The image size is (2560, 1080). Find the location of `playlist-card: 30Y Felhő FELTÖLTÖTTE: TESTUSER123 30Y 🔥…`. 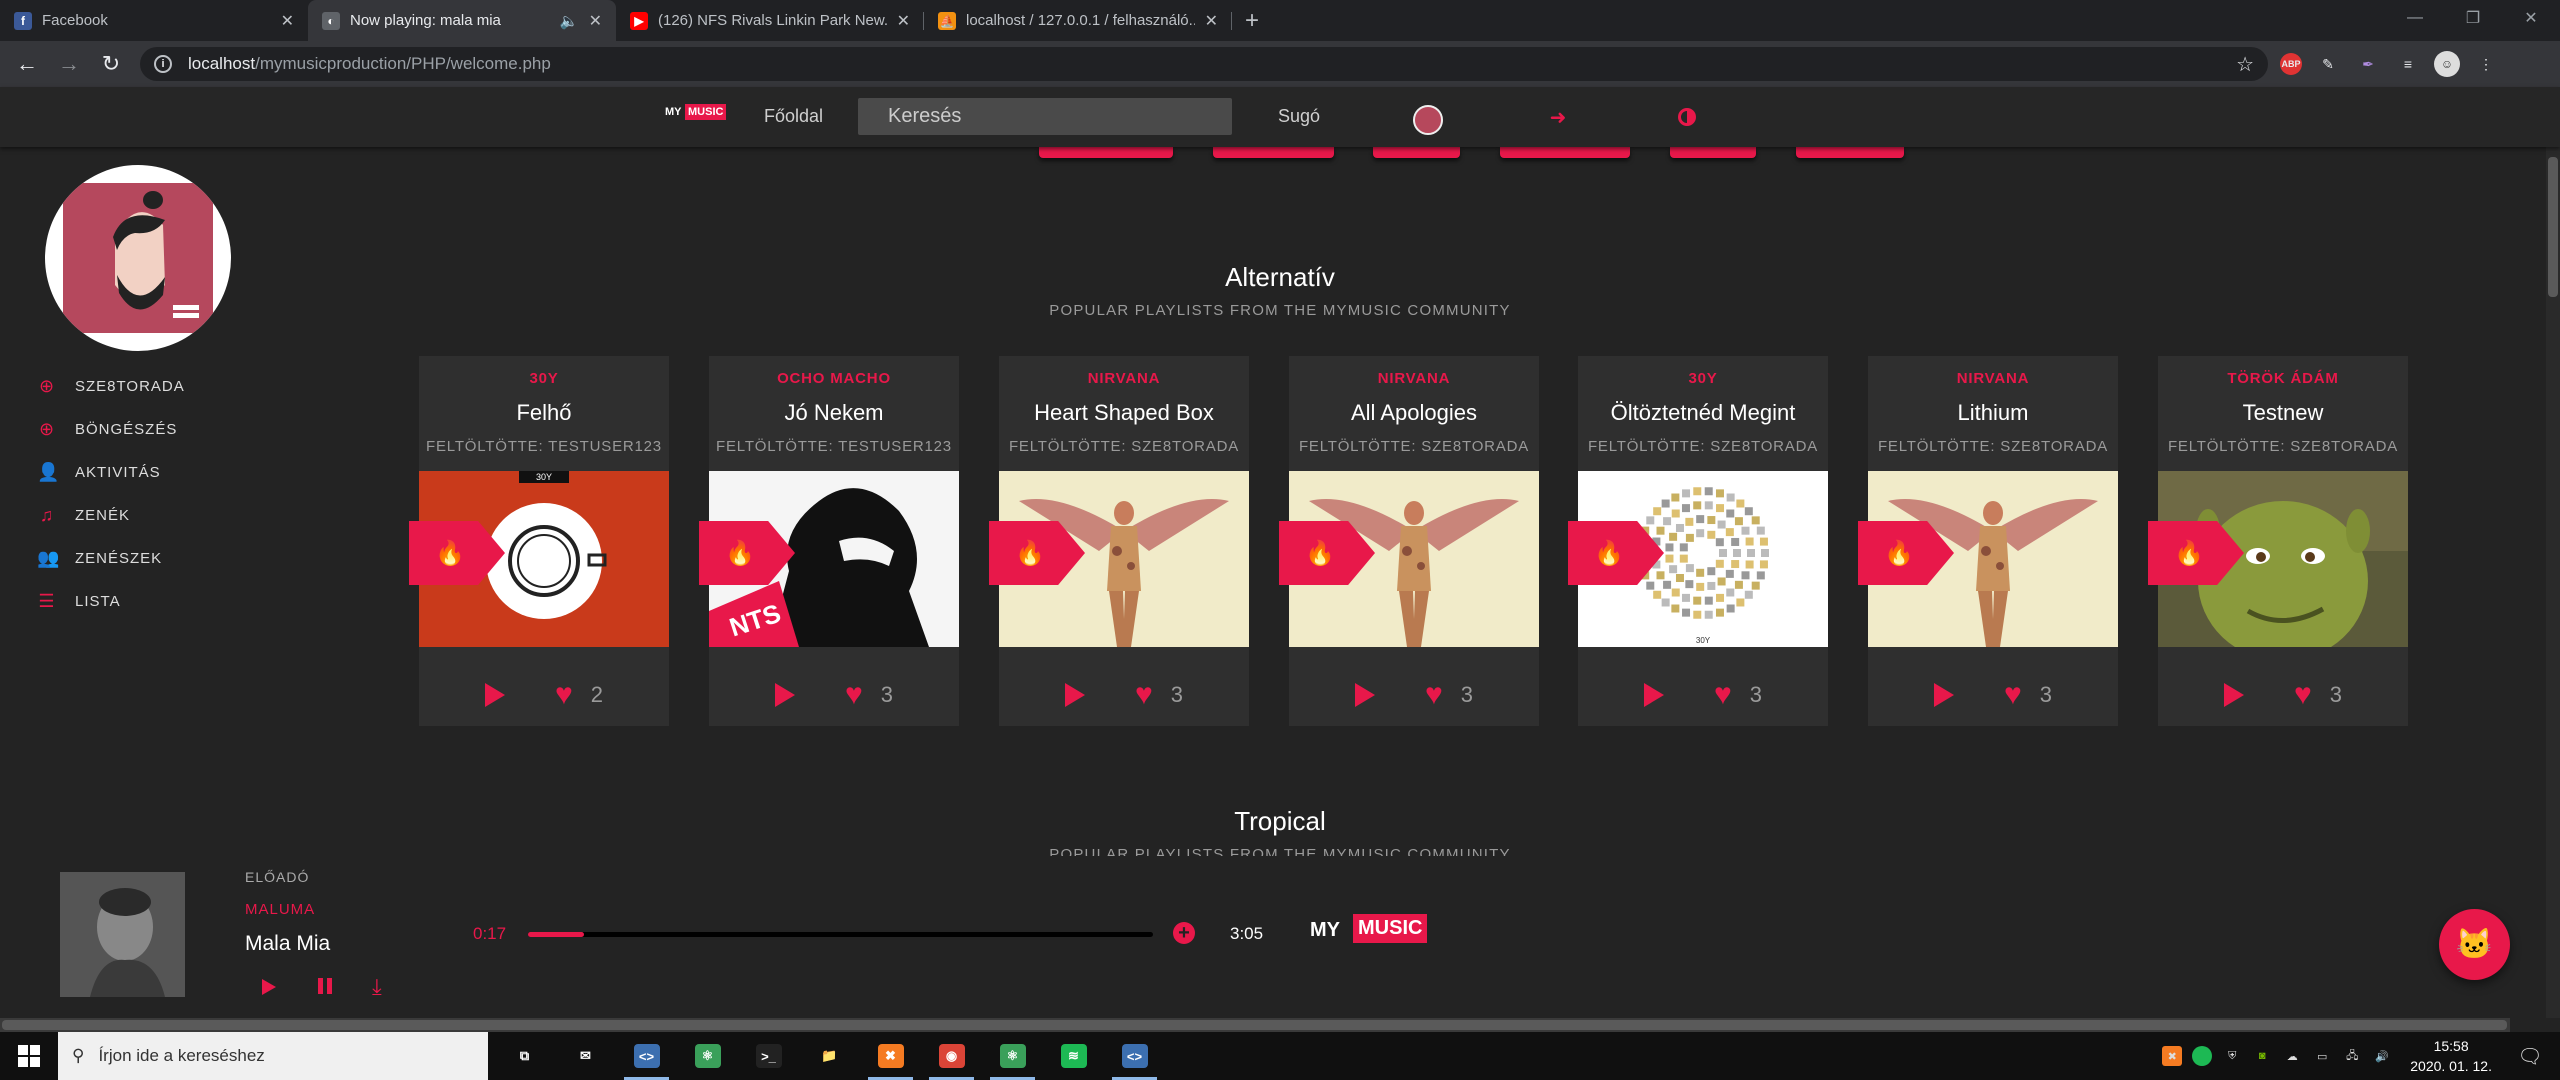

playlist-card: 30Y Felhő FELTÖLTÖTTE: TESTUSER123 30Y 🔥… is located at coordinates (539, 541).